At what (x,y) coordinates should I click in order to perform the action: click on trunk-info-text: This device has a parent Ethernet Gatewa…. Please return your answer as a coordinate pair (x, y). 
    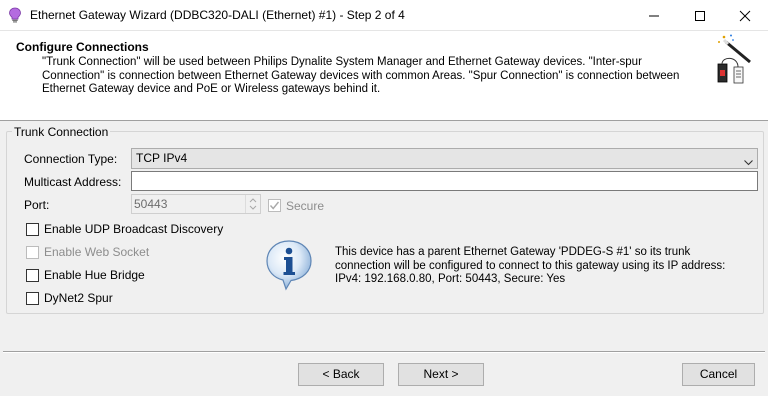
    Looking at the image, I should click on (530, 265).